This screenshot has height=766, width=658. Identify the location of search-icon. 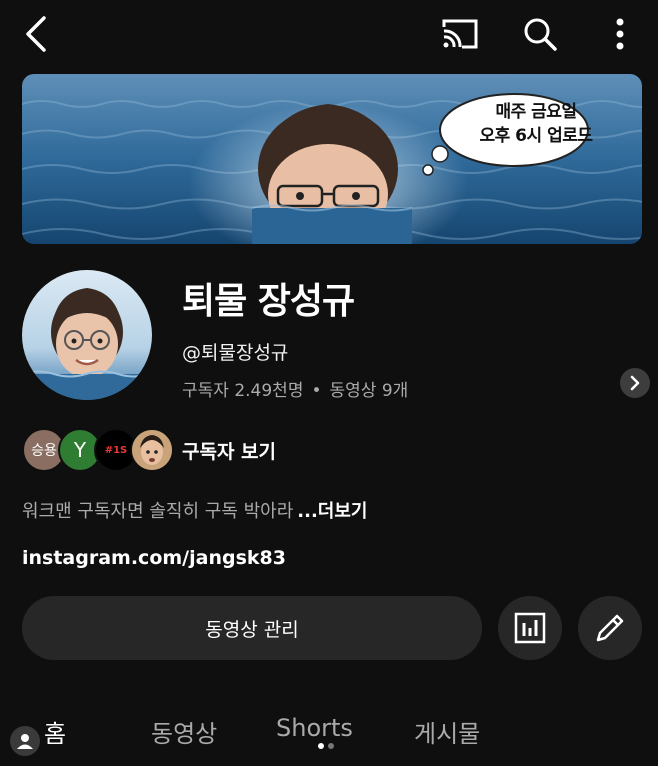
(540, 34).